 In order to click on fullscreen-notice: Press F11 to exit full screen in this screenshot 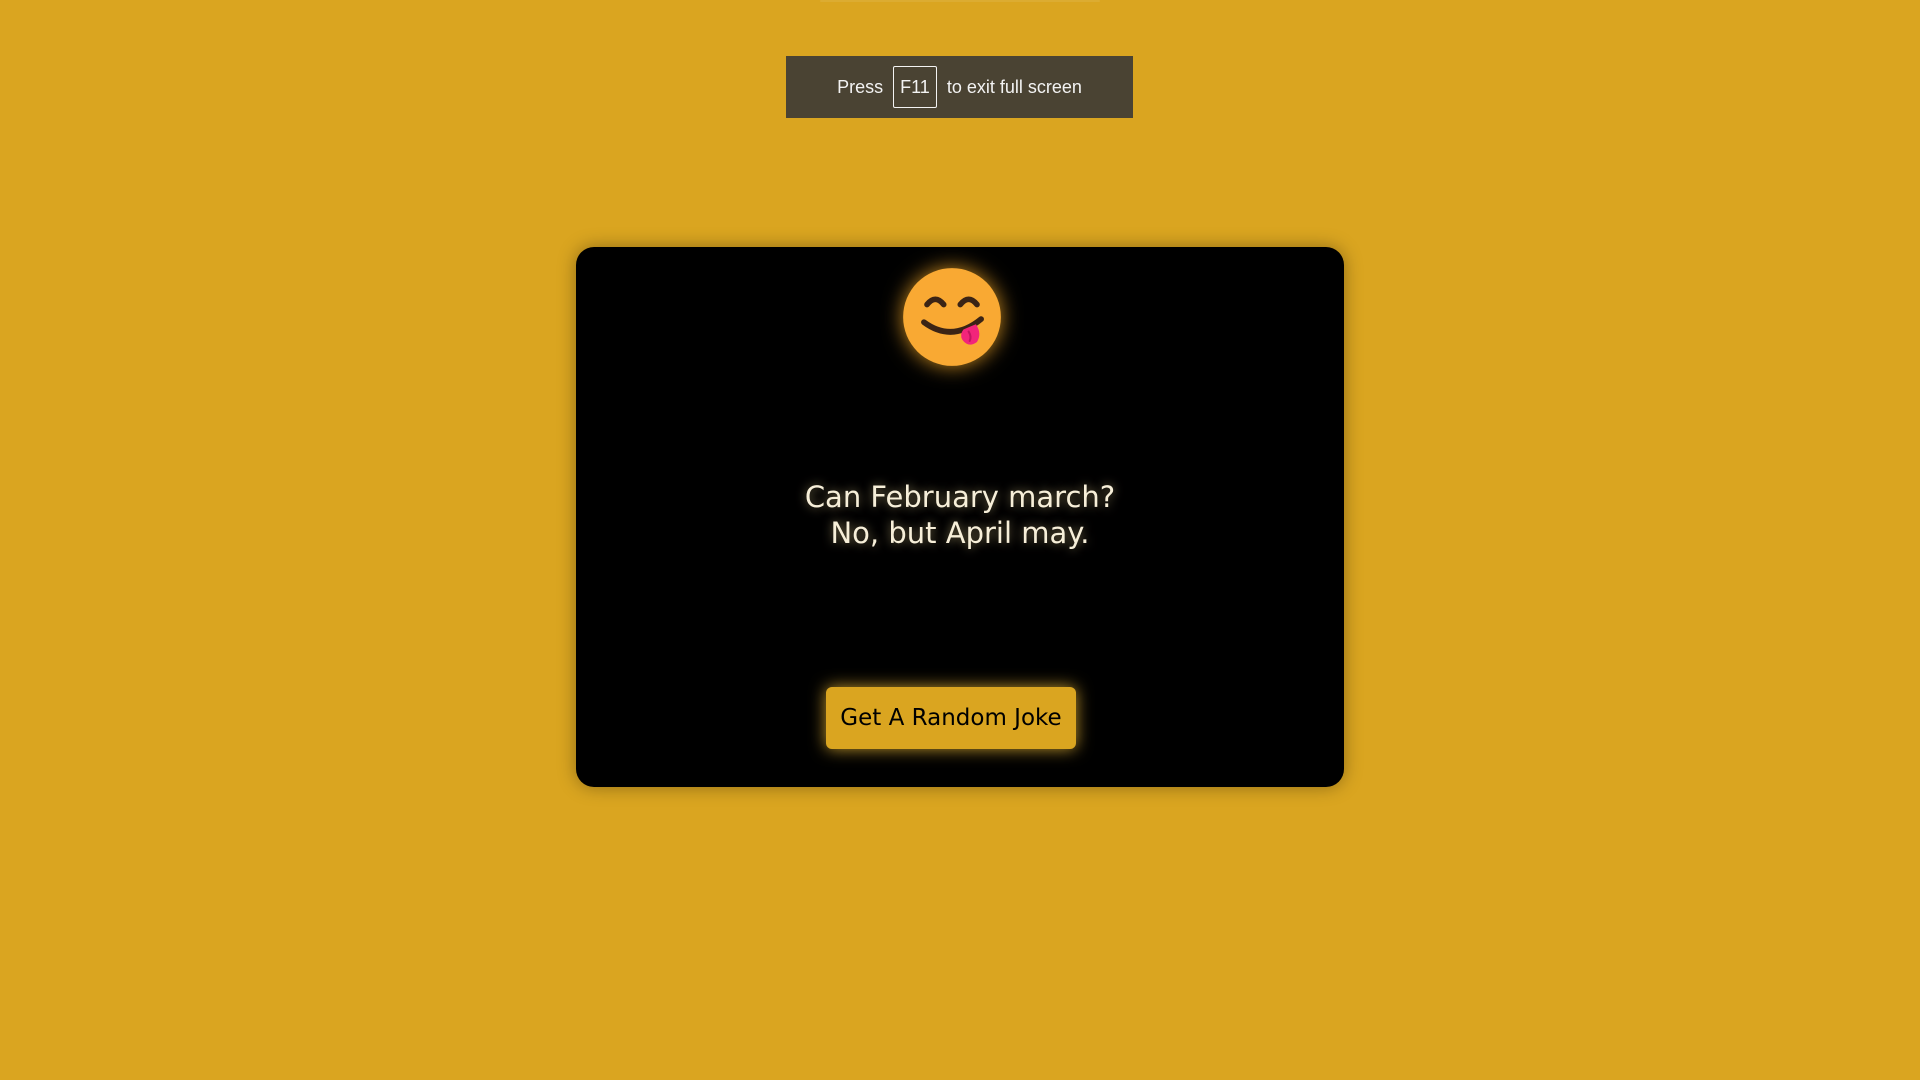, I will do `click(959, 87)`.